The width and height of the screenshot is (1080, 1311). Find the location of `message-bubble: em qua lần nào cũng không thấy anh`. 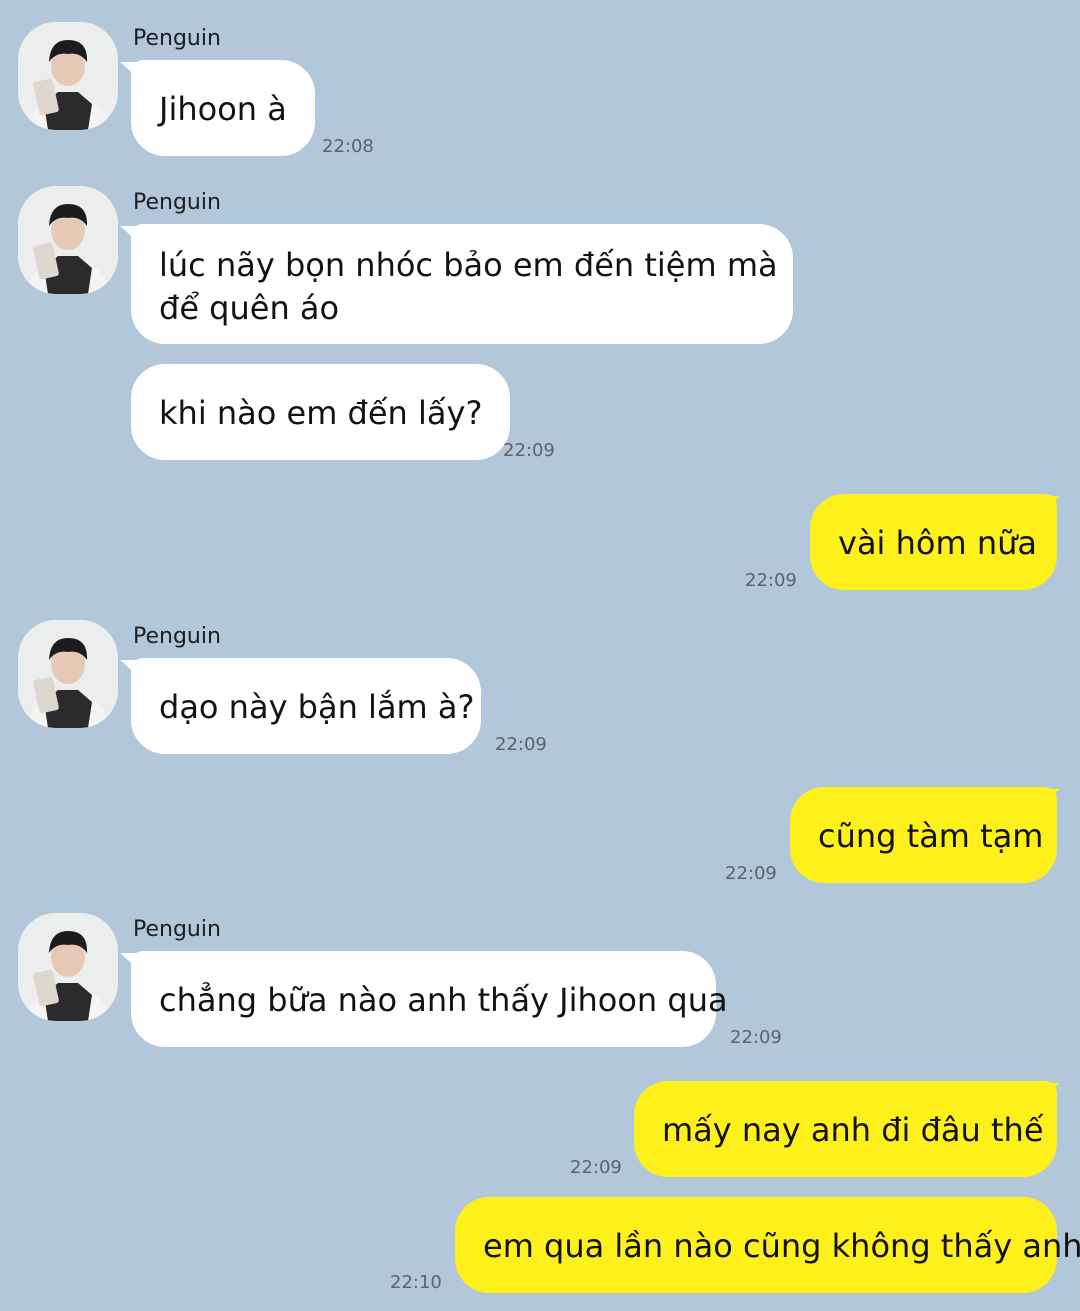

message-bubble: em qua lần nào cũng không thấy anh is located at coordinates (767, 1245).